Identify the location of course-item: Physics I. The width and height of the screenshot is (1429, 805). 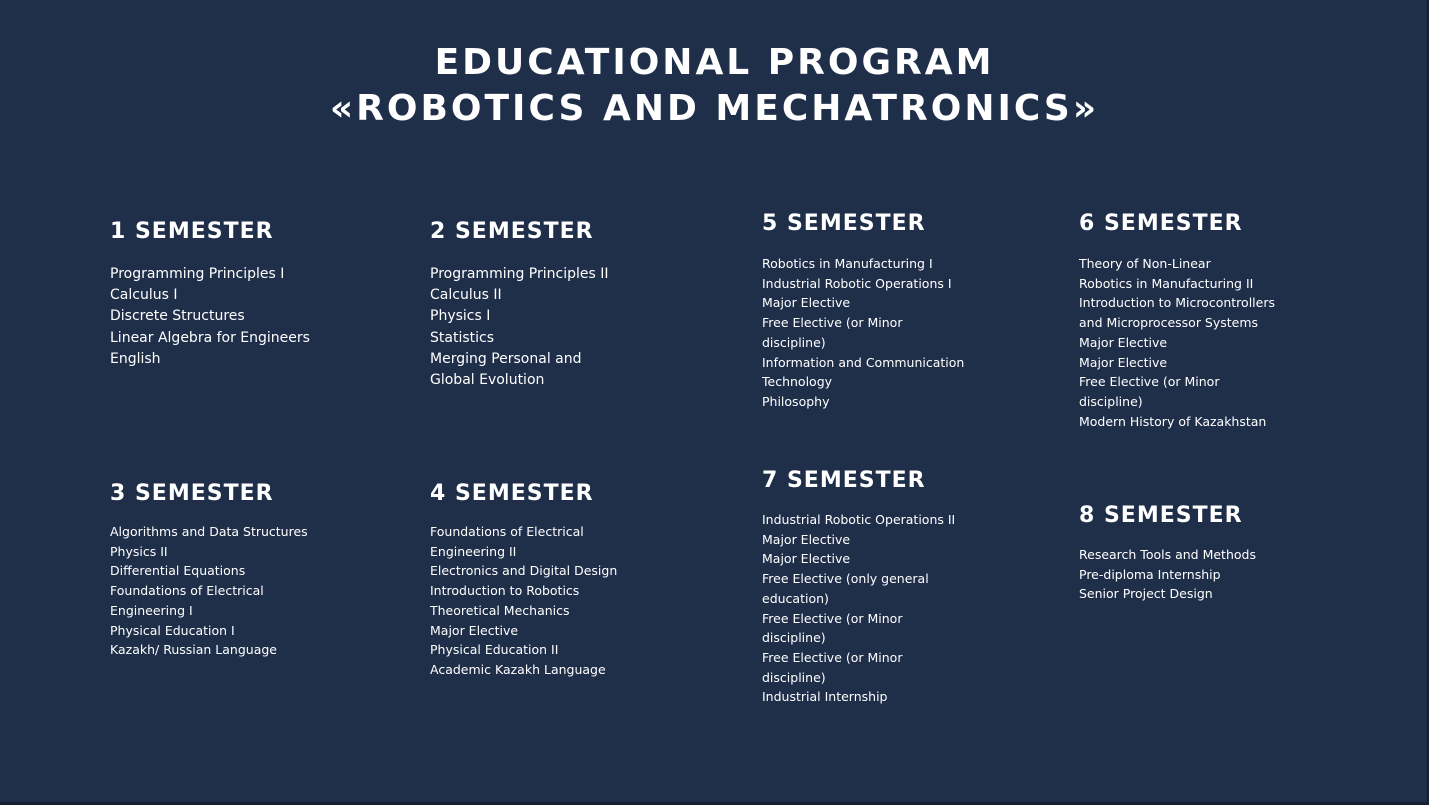
(460, 316).